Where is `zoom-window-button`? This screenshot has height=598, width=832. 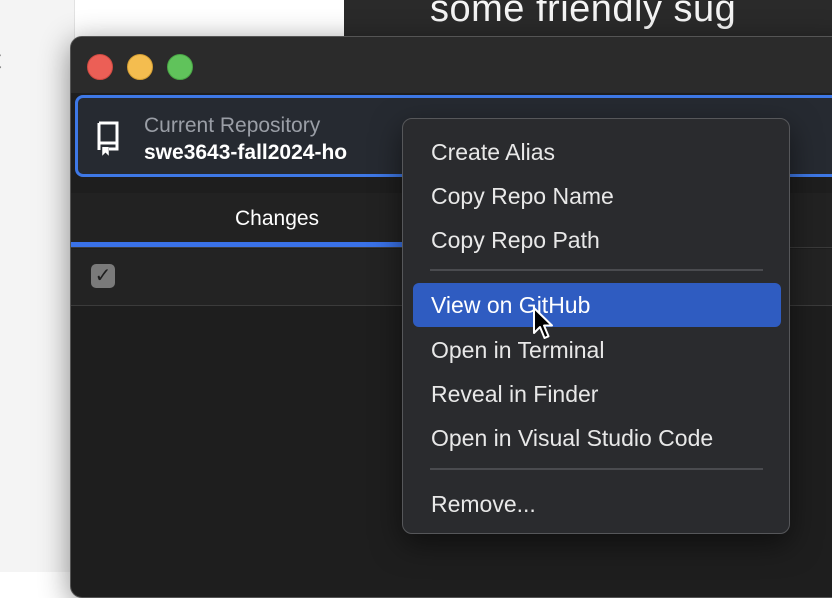
zoom-window-button is located at coordinates (180, 67).